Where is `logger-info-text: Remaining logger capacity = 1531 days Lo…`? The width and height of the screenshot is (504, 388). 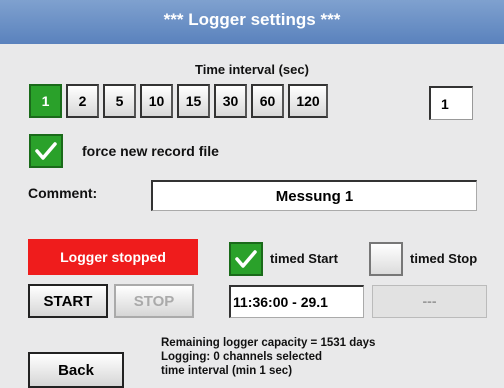 logger-info-text: Remaining logger capacity = 1531 days Lo… is located at coordinates (268, 357).